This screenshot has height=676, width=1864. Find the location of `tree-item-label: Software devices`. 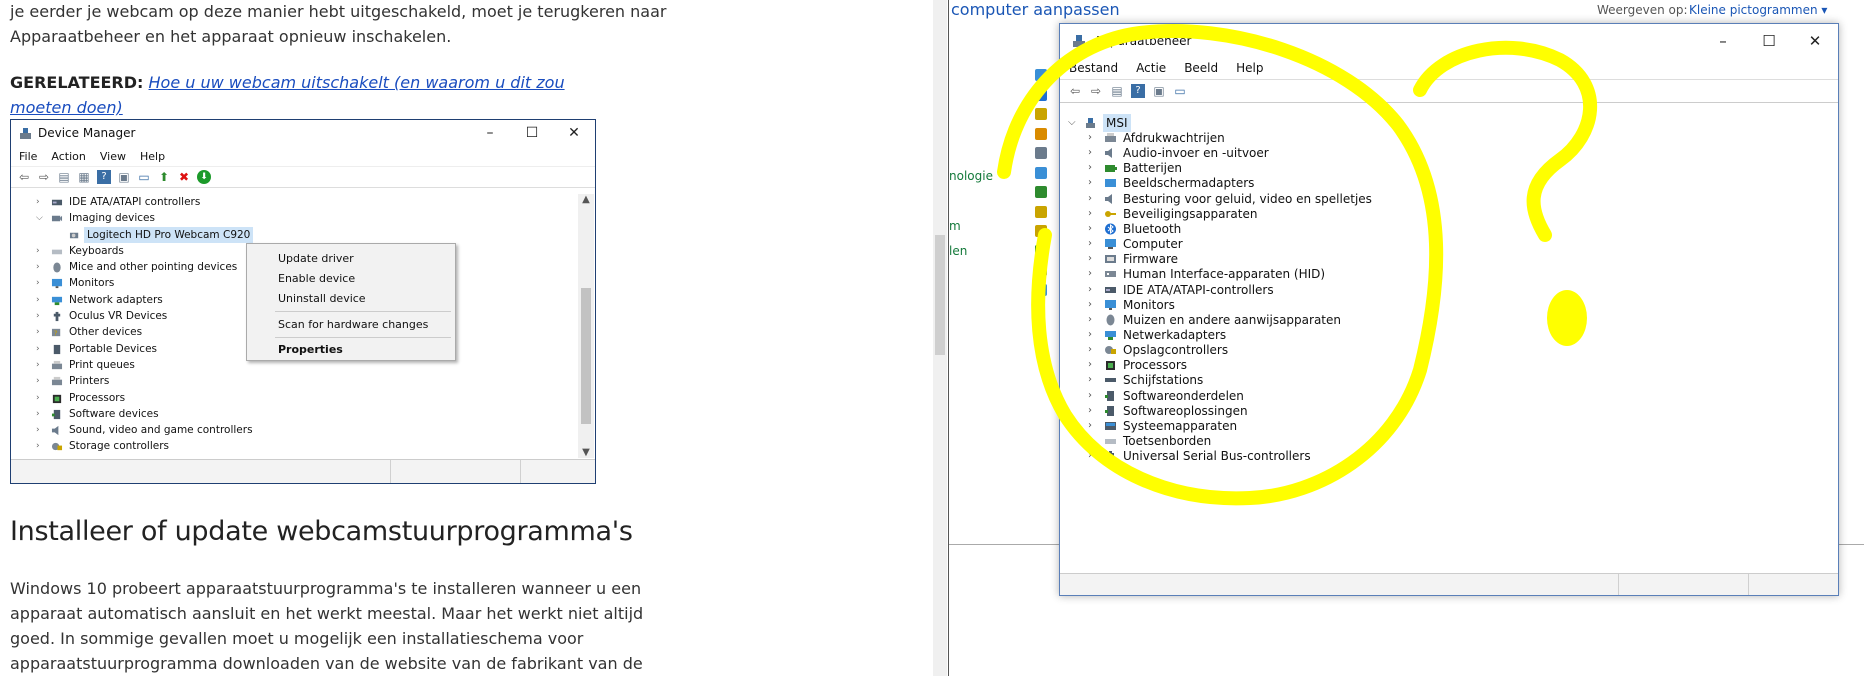

tree-item-label: Software devices is located at coordinates (114, 413).